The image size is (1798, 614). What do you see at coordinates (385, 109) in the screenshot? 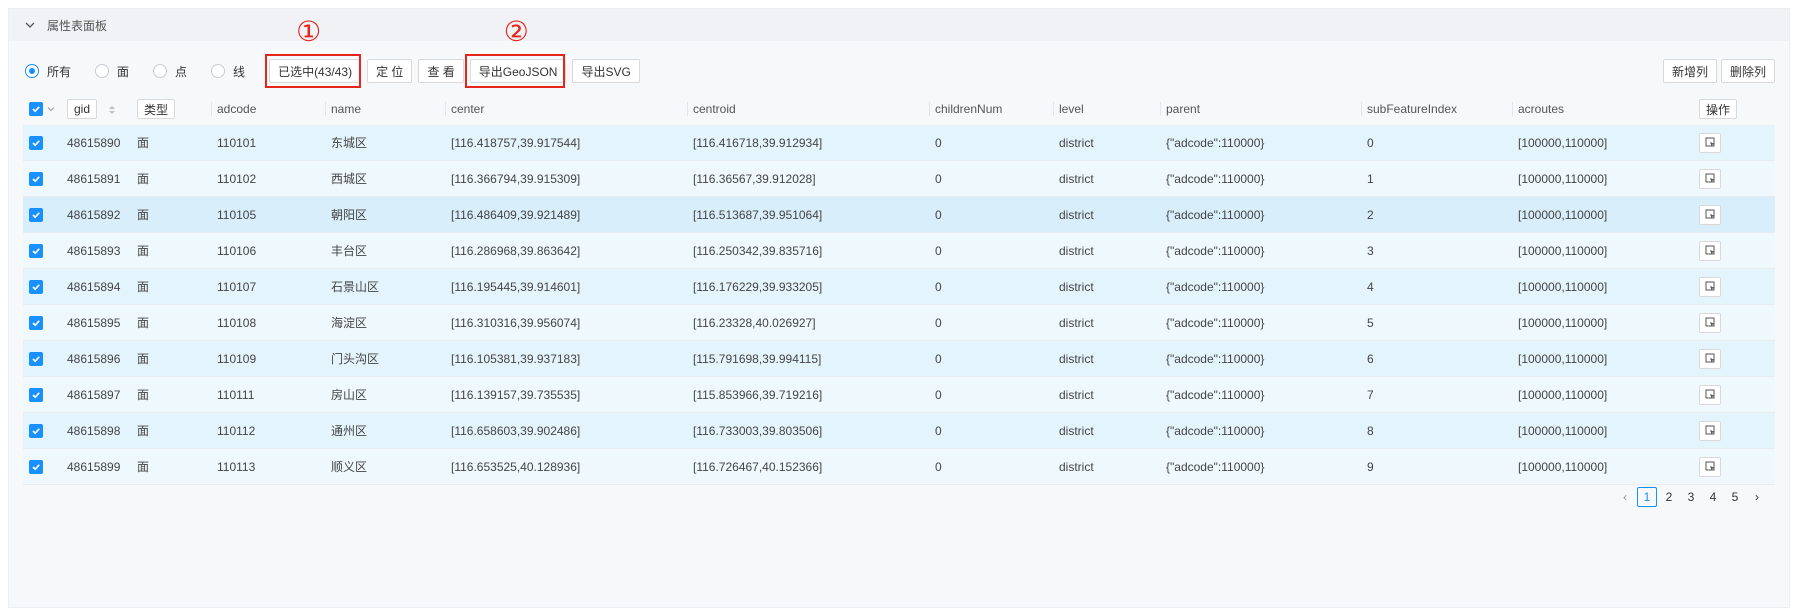
I see `header-name: name` at bounding box center [385, 109].